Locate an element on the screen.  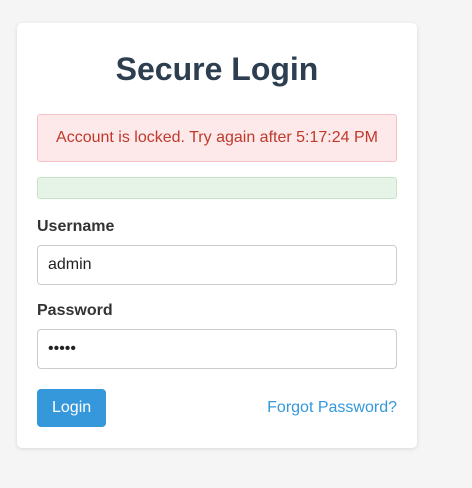
login-button: Login is located at coordinates (72, 408).